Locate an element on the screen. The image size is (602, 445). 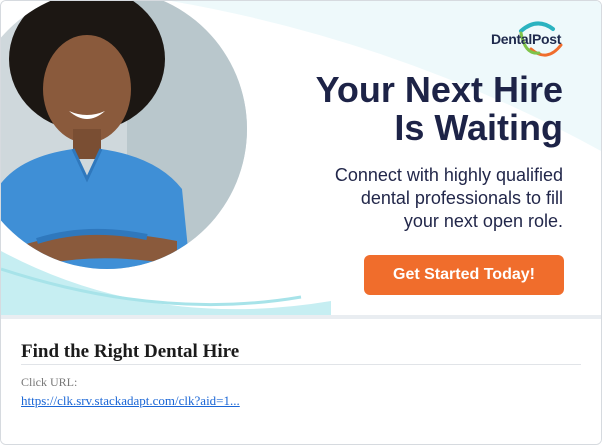
logo-text: DentalPost is located at coordinates (526, 39).